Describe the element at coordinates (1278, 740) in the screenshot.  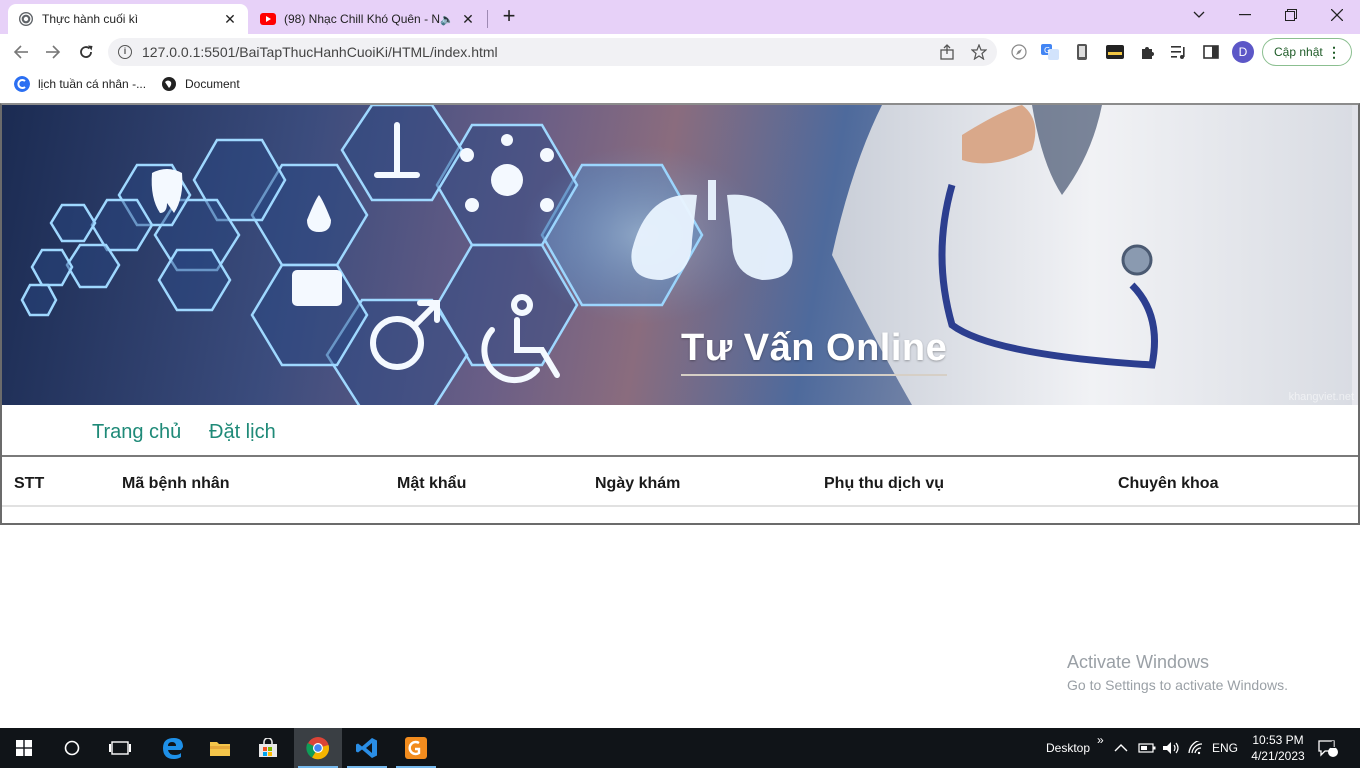
I see `clock-time: 10:53 PM` at that location.